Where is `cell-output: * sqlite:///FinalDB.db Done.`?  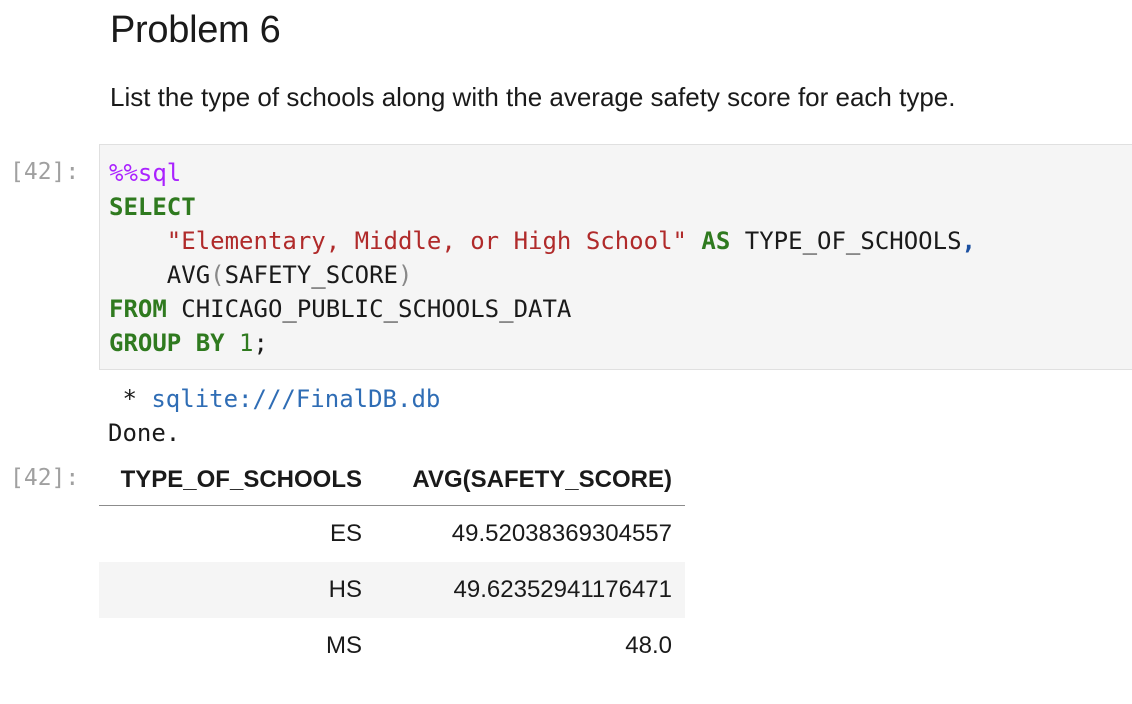 cell-output: * sqlite:///FinalDB.db Done. is located at coordinates (274, 416).